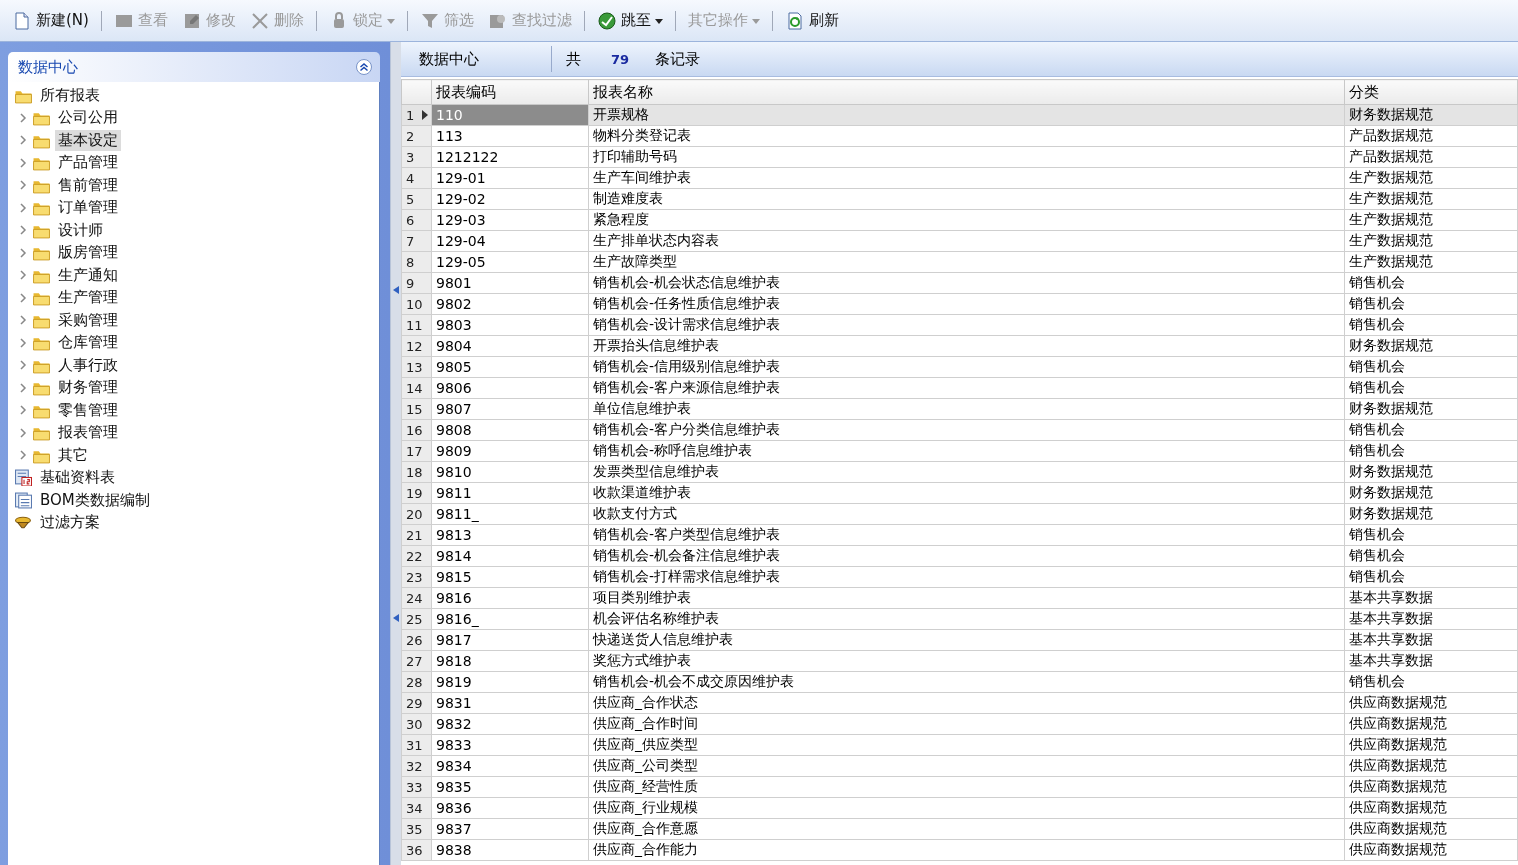 This screenshot has width=1518, height=865. Describe the element at coordinates (70, 523) in the screenshot. I see `tree-item: 过滤方案` at that location.